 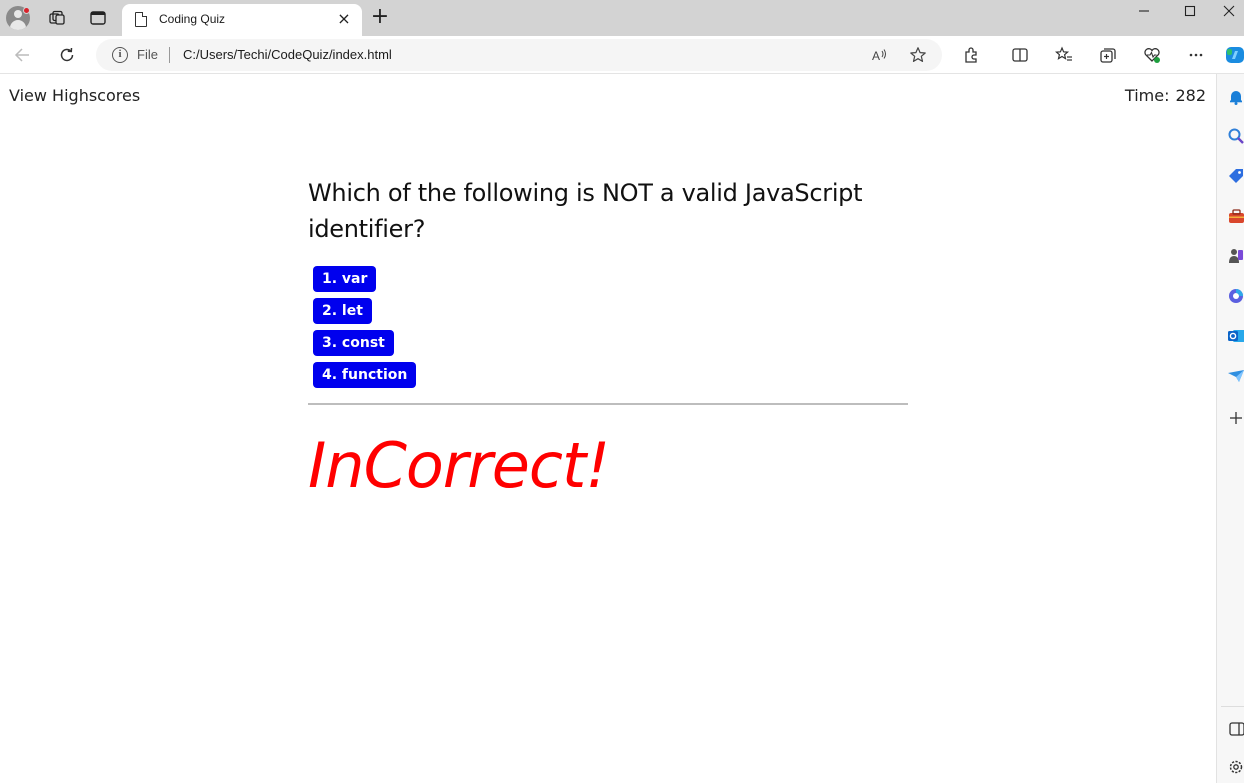 I want to click on more-options-icon, so click(x=1196, y=55).